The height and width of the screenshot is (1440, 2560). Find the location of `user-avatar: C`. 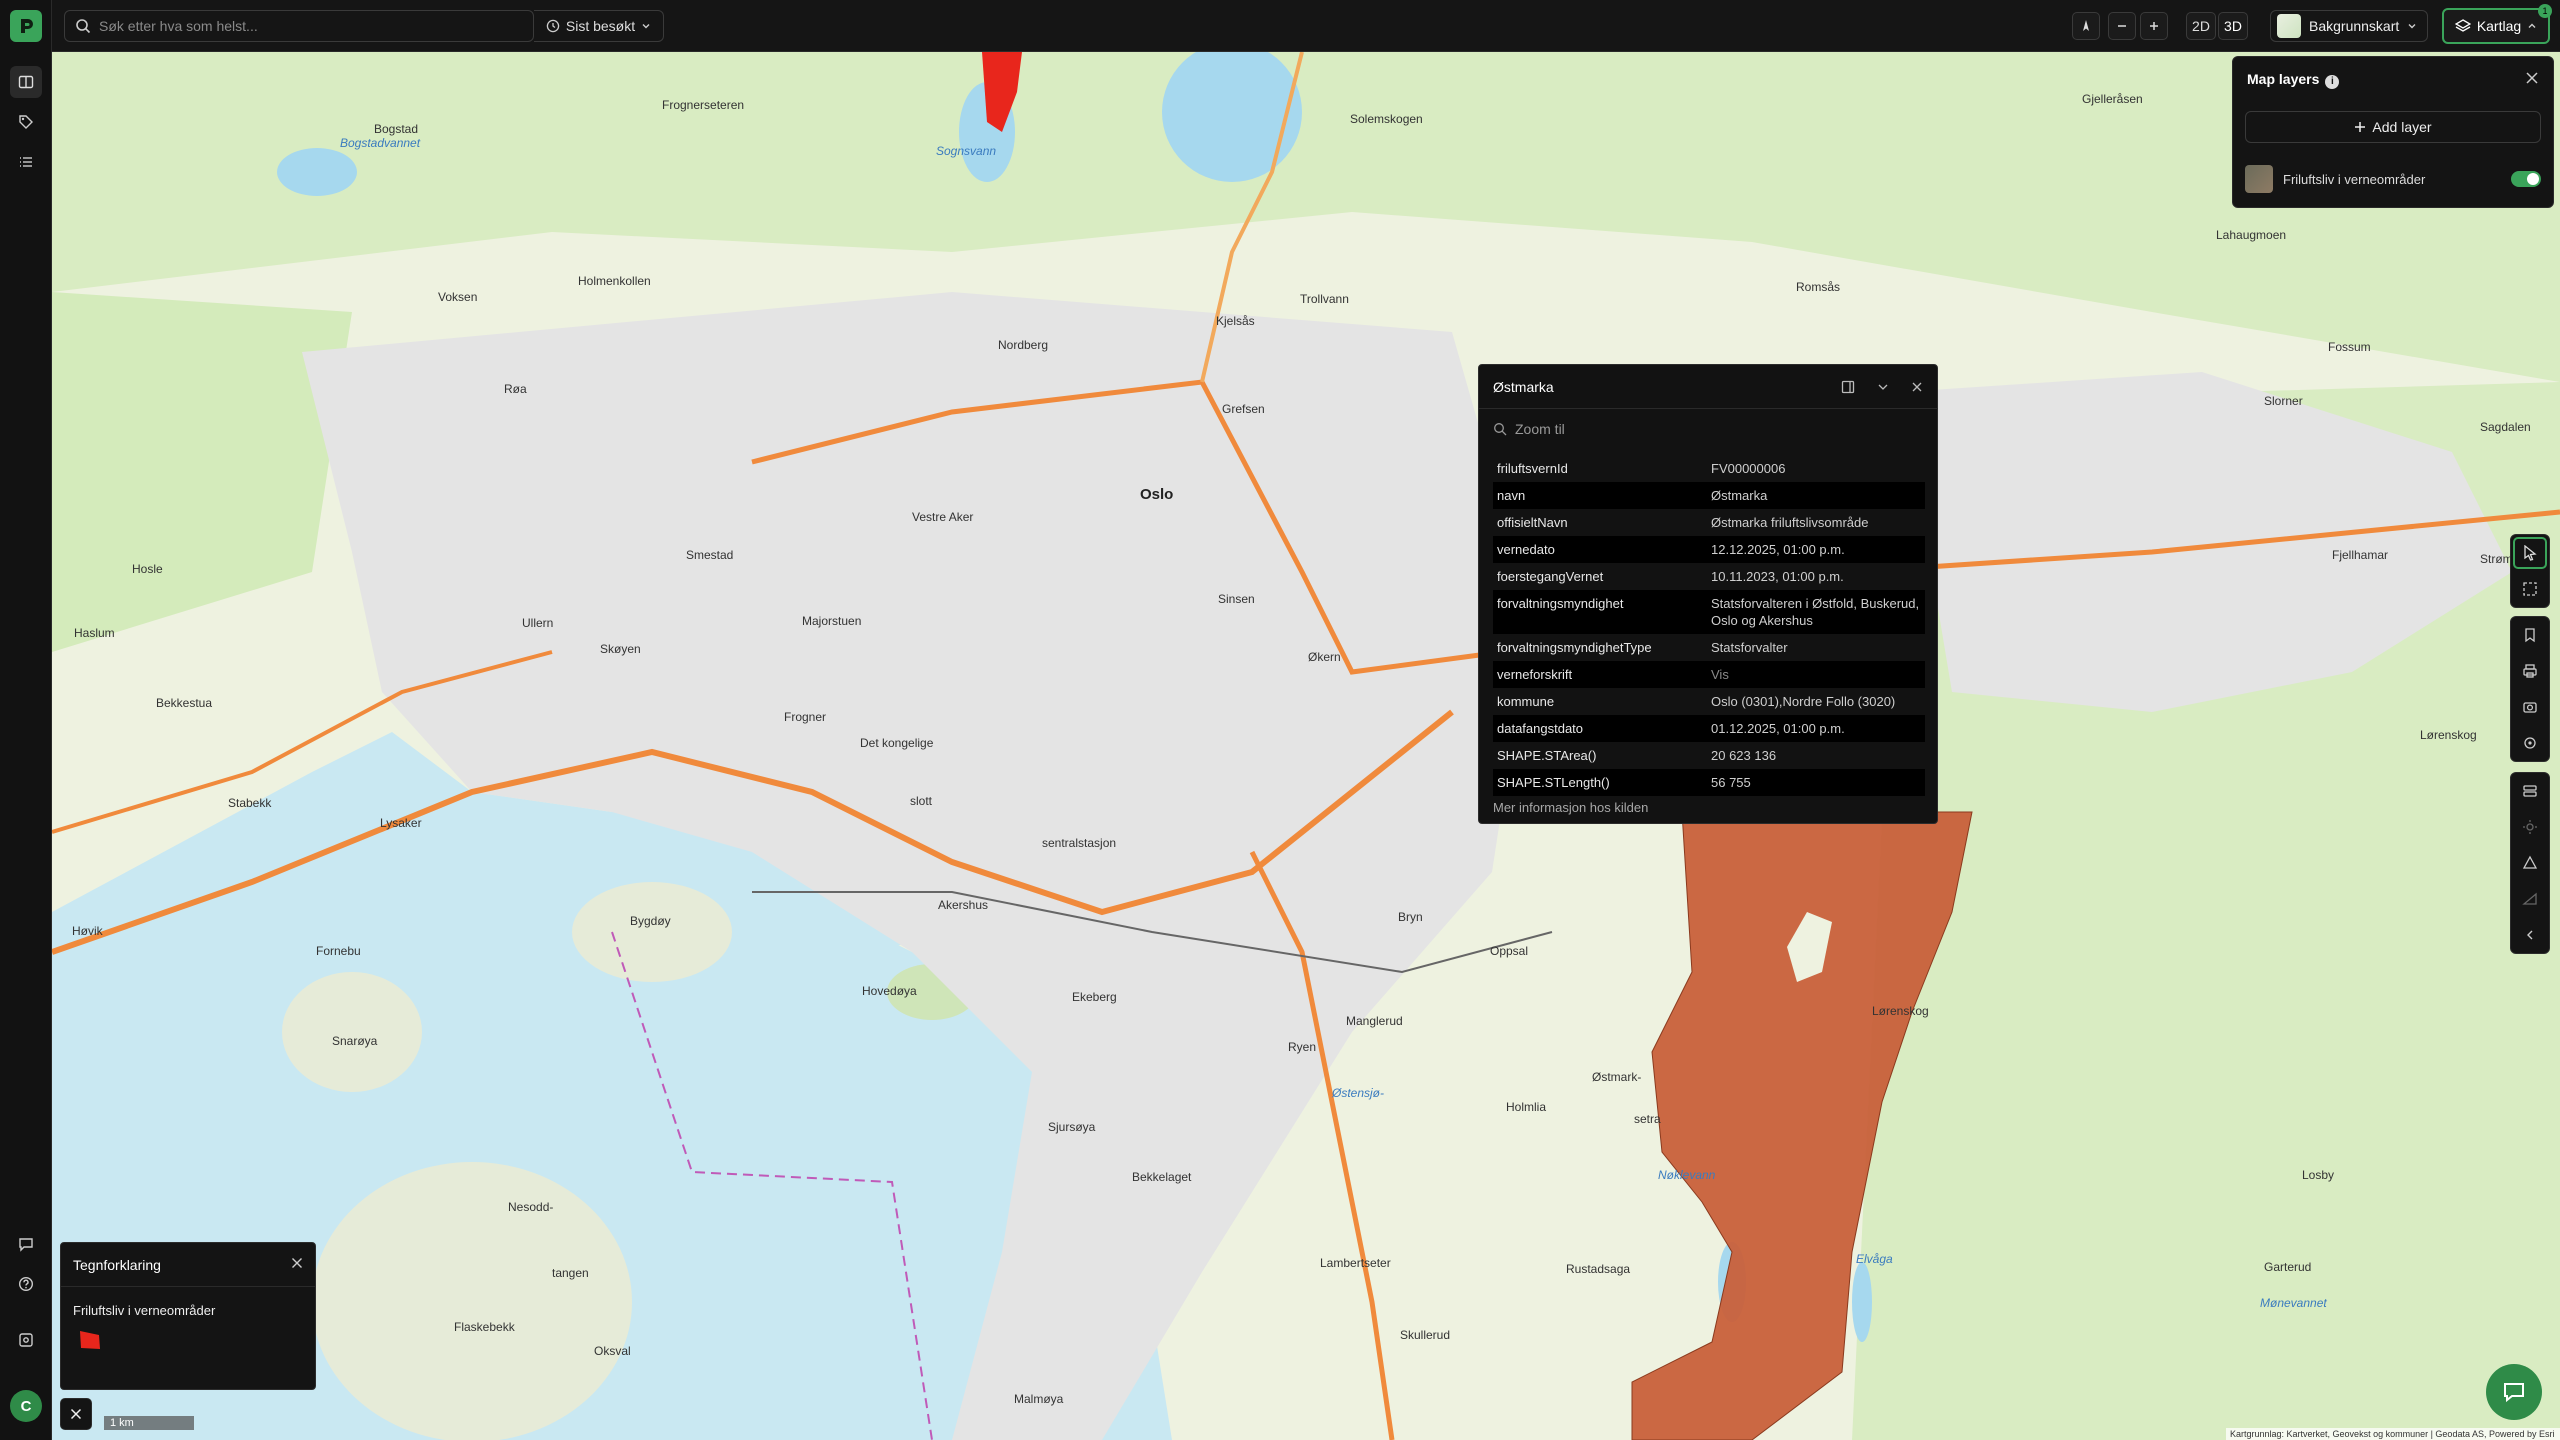

user-avatar: C is located at coordinates (26, 1406).